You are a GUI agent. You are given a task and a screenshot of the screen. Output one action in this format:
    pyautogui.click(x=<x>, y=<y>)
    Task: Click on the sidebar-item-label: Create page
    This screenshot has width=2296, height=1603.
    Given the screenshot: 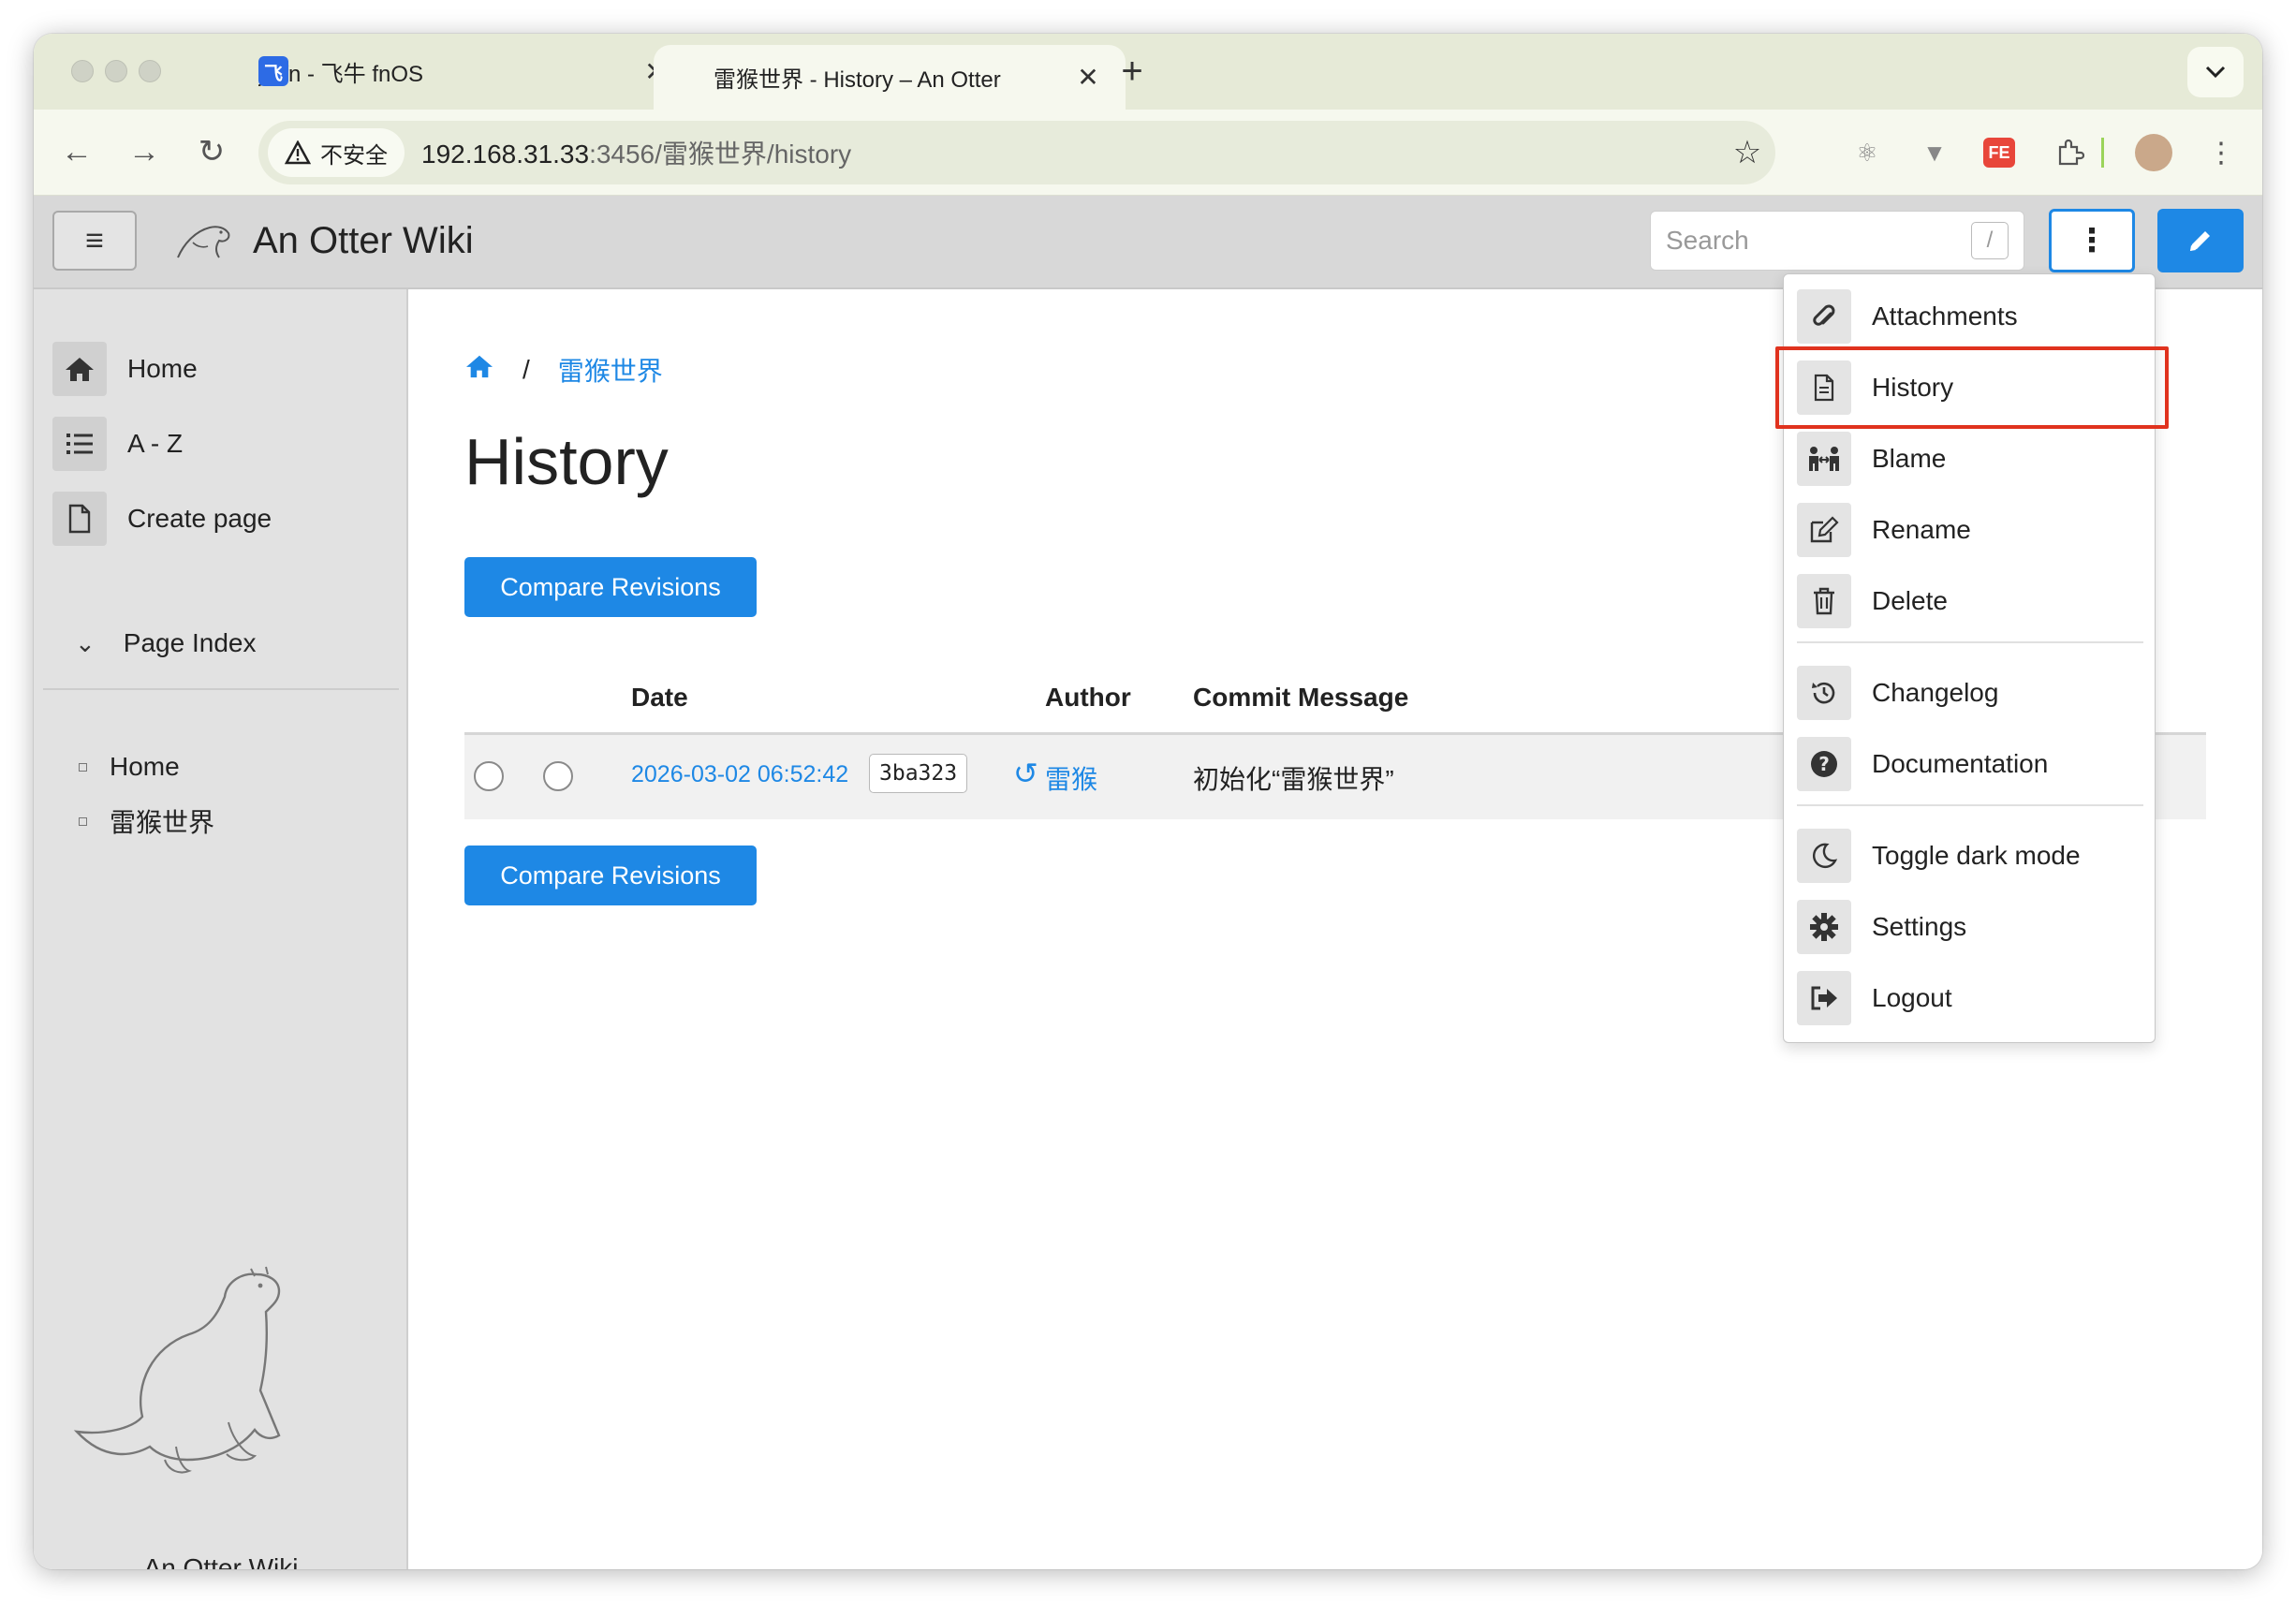 What is the action you would take?
    pyautogui.click(x=199, y=518)
    